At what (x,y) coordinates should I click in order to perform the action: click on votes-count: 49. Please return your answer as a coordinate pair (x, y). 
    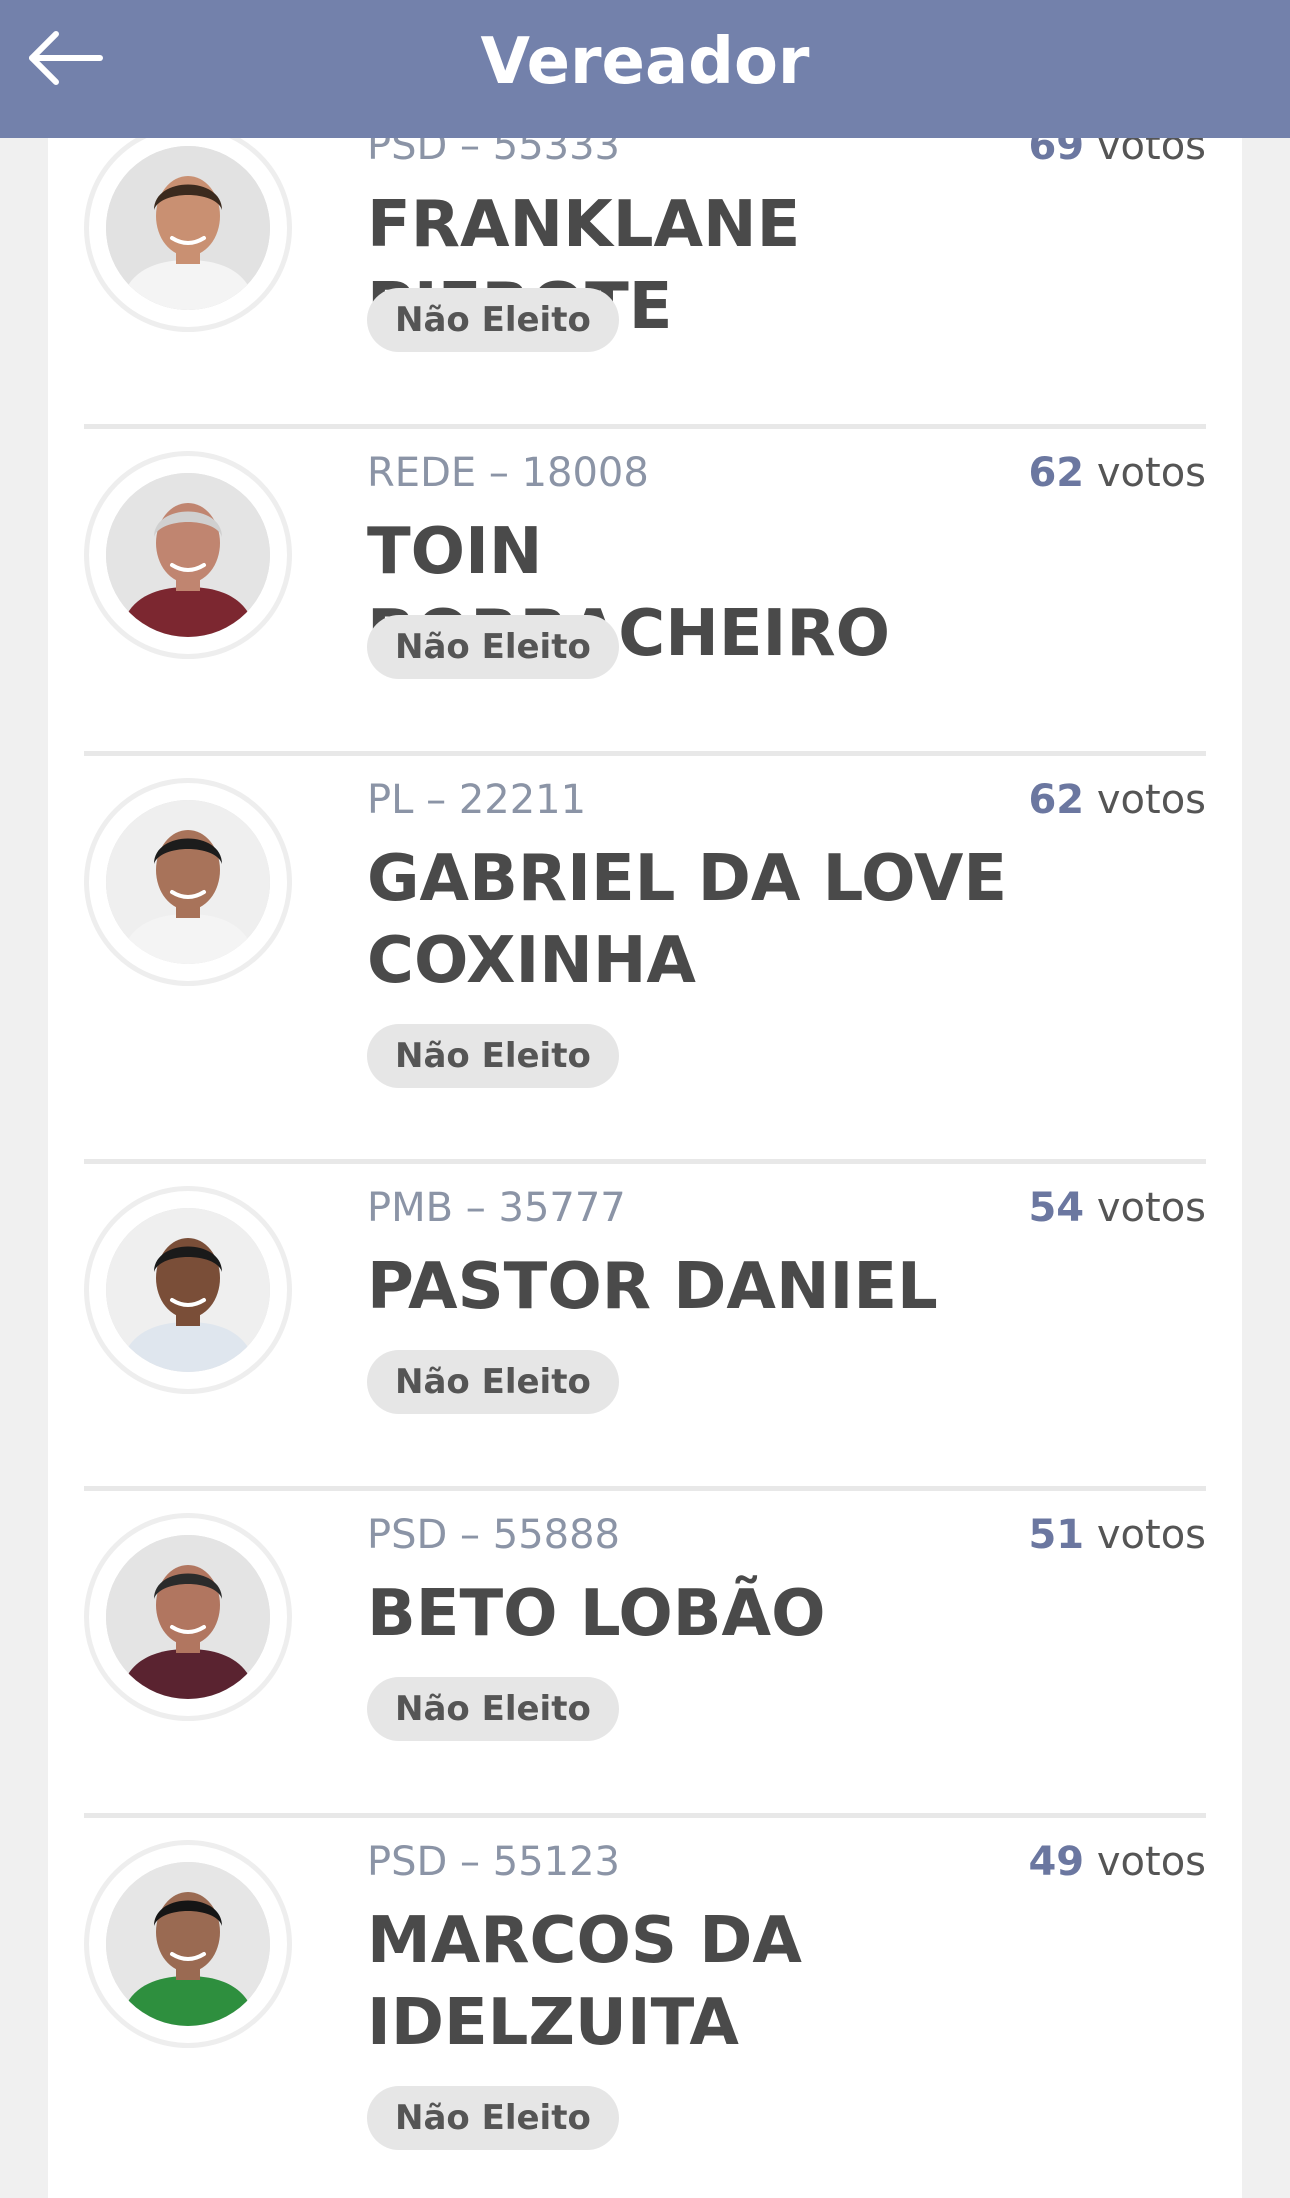
    Looking at the image, I should click on (1056, 1862).